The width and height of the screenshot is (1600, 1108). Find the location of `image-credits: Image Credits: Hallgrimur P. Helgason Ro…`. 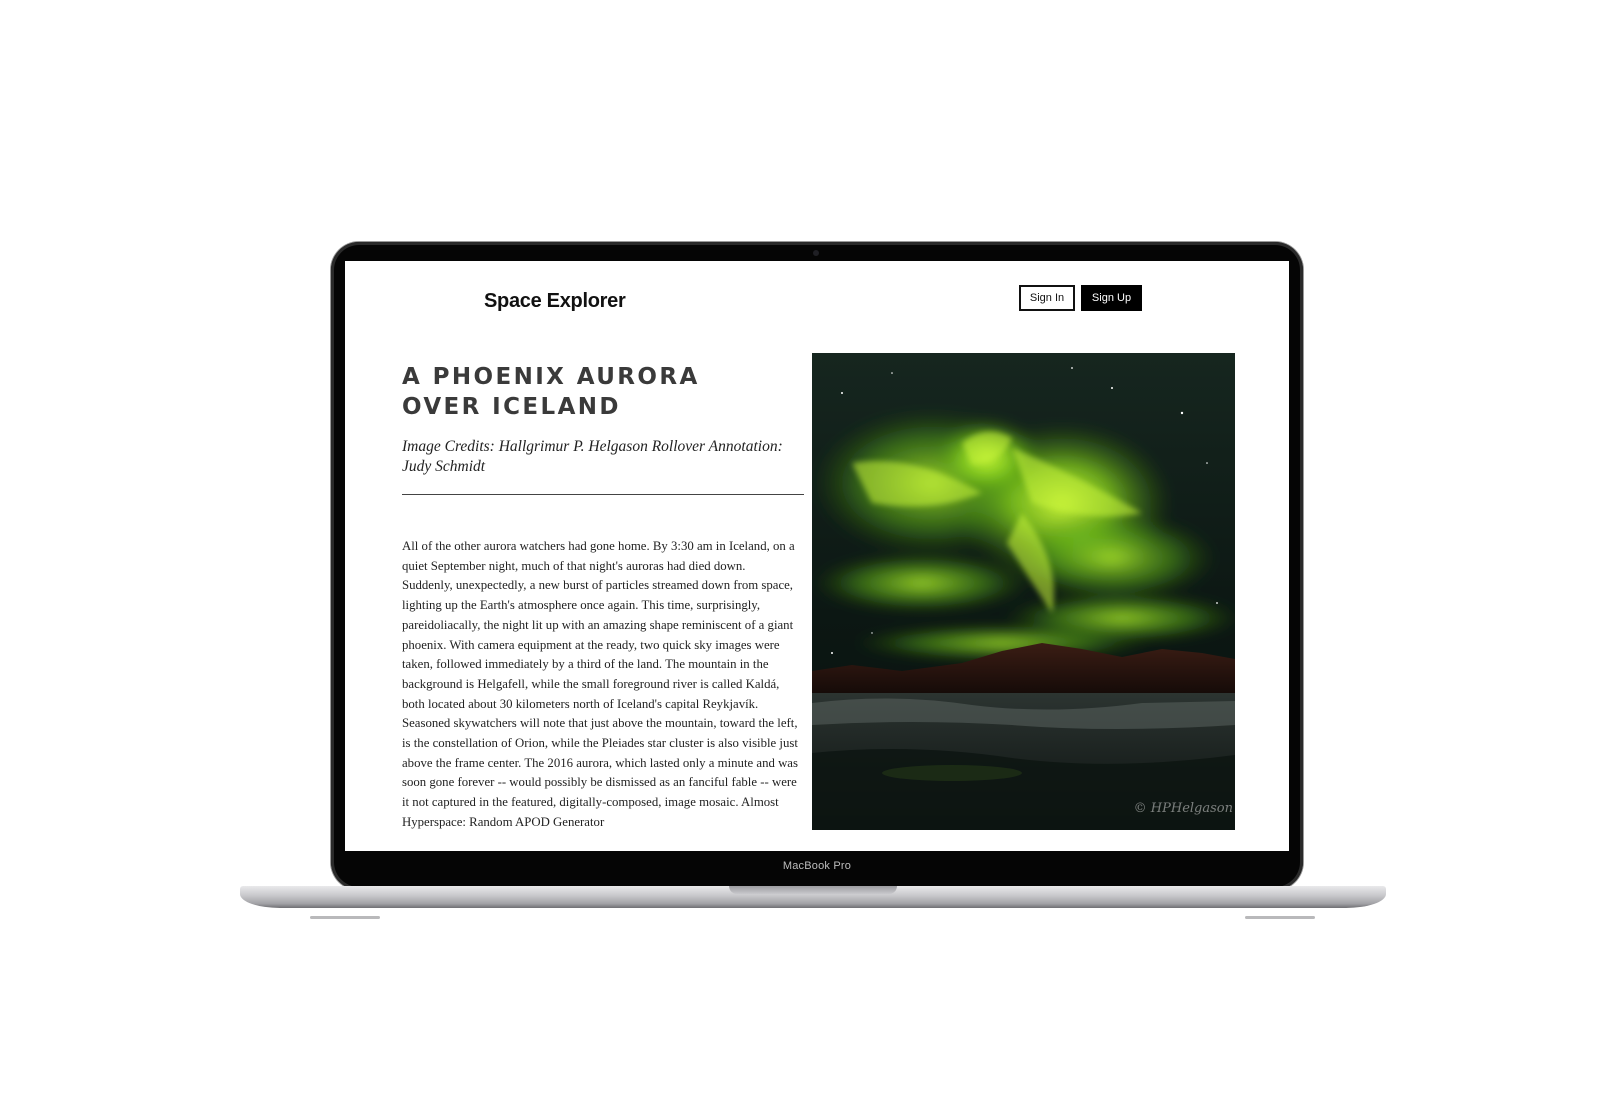

image-credits: Image Credits: Hallgrimur P. Helgason Ro… is located at coordinates (592, 456).